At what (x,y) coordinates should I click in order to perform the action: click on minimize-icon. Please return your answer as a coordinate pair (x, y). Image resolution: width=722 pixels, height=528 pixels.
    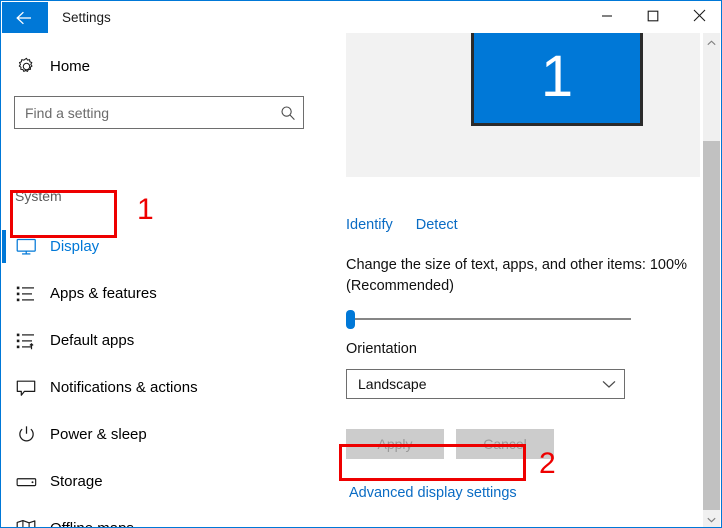
    Looking at the image, I should click on (607, 18).